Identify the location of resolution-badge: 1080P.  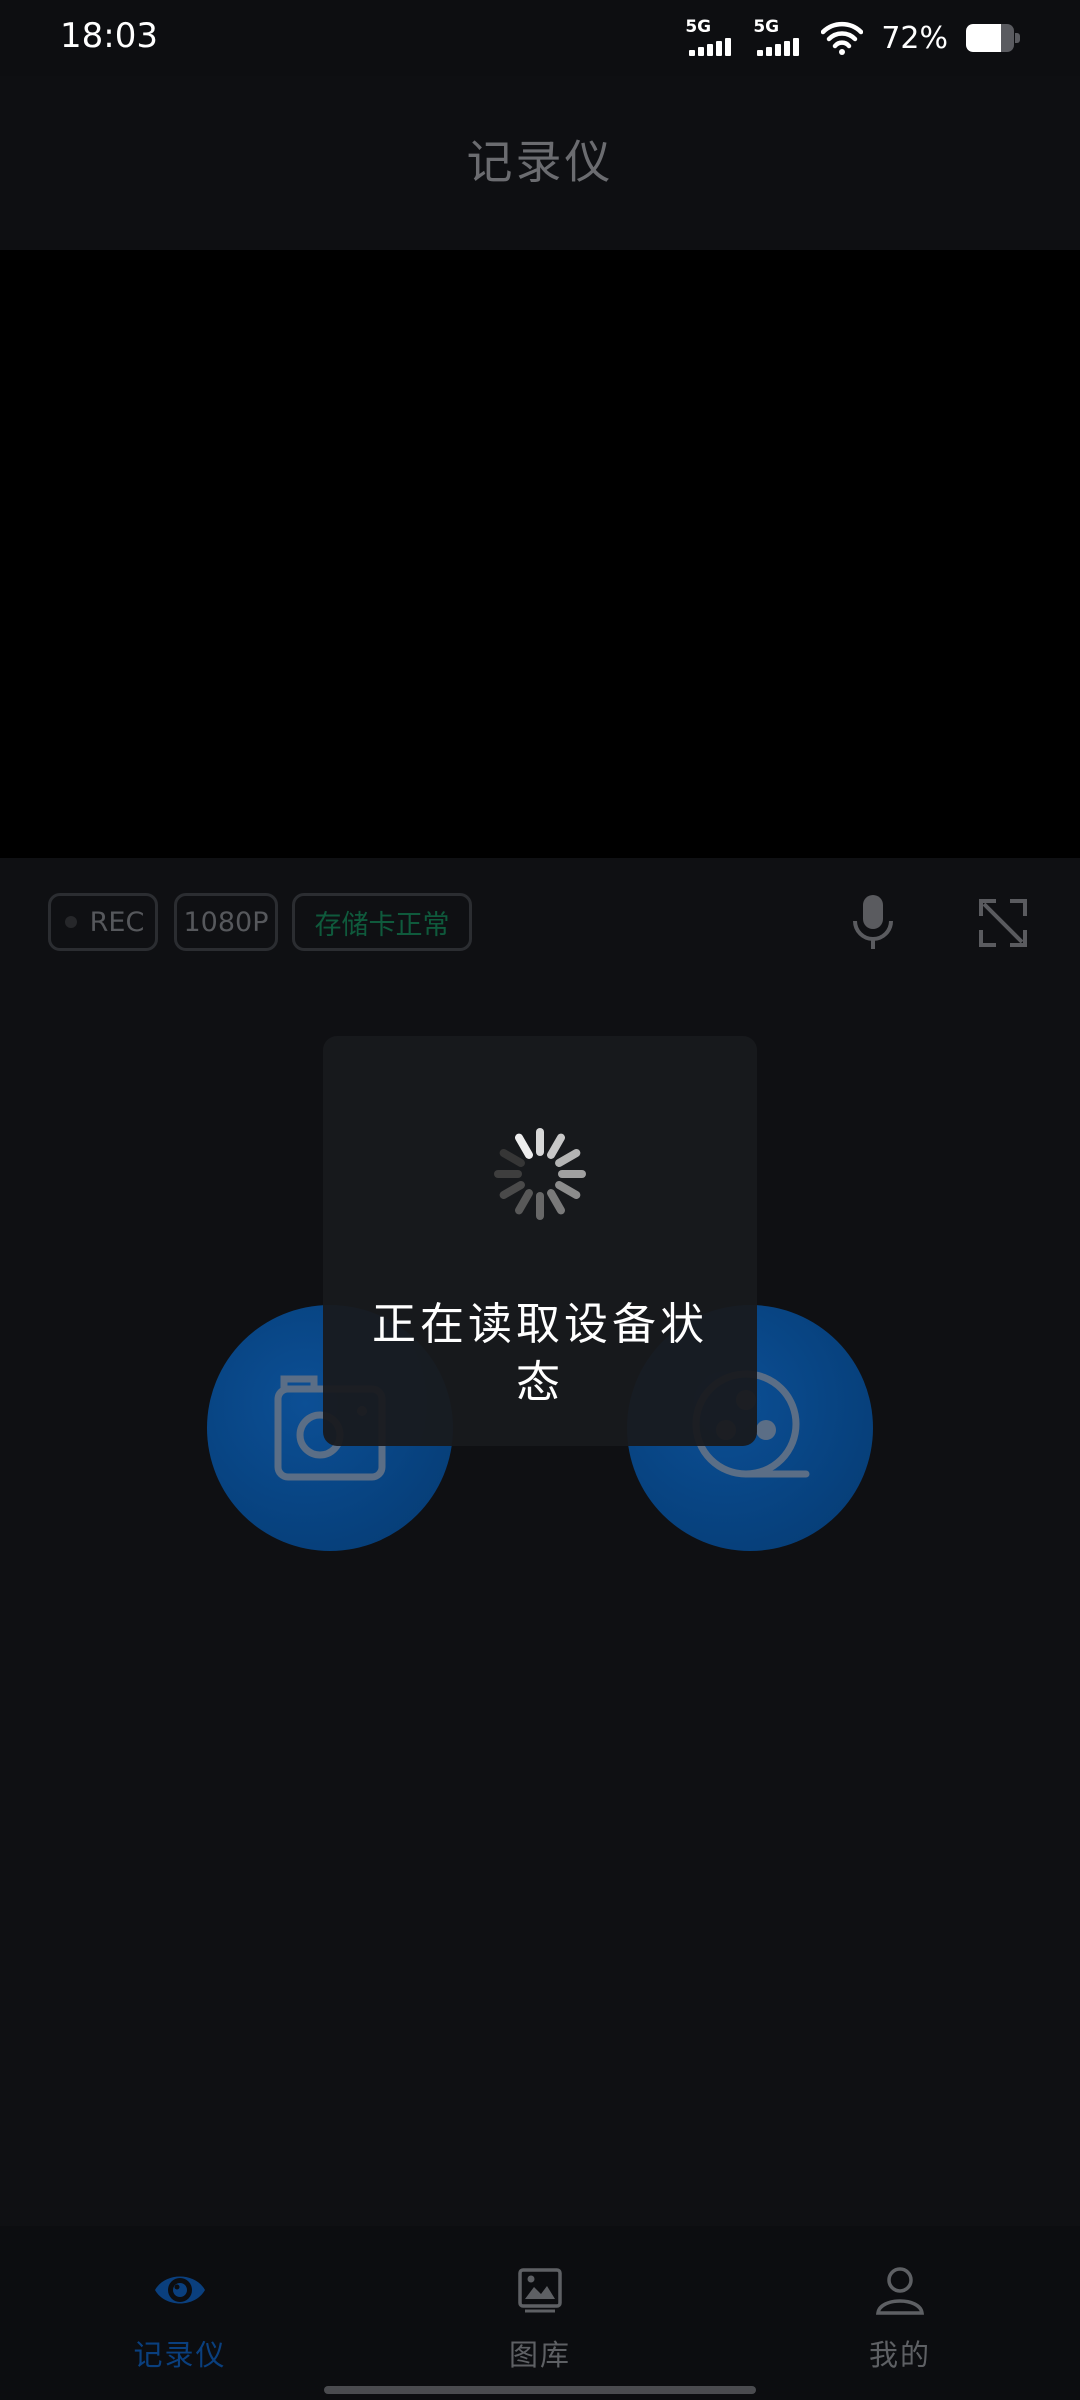
(226, 922).